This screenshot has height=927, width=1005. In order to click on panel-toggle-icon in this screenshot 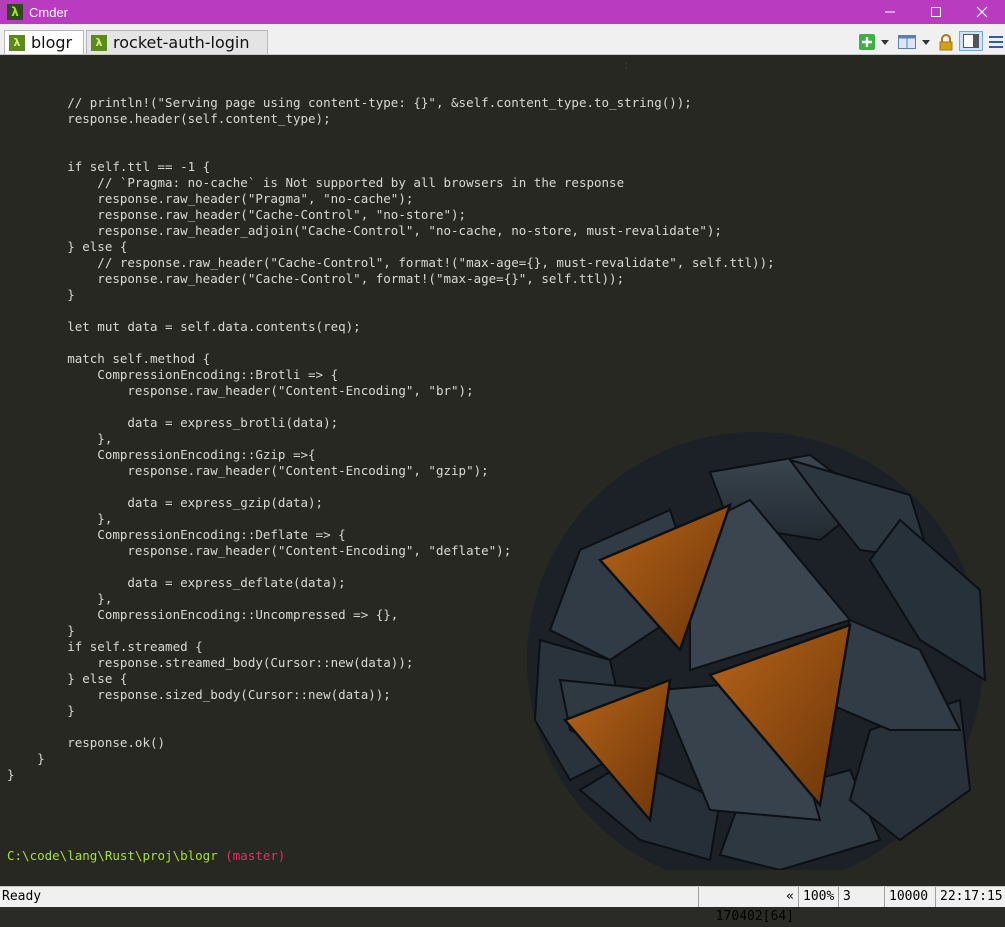, I will do `click(971, 41)`.